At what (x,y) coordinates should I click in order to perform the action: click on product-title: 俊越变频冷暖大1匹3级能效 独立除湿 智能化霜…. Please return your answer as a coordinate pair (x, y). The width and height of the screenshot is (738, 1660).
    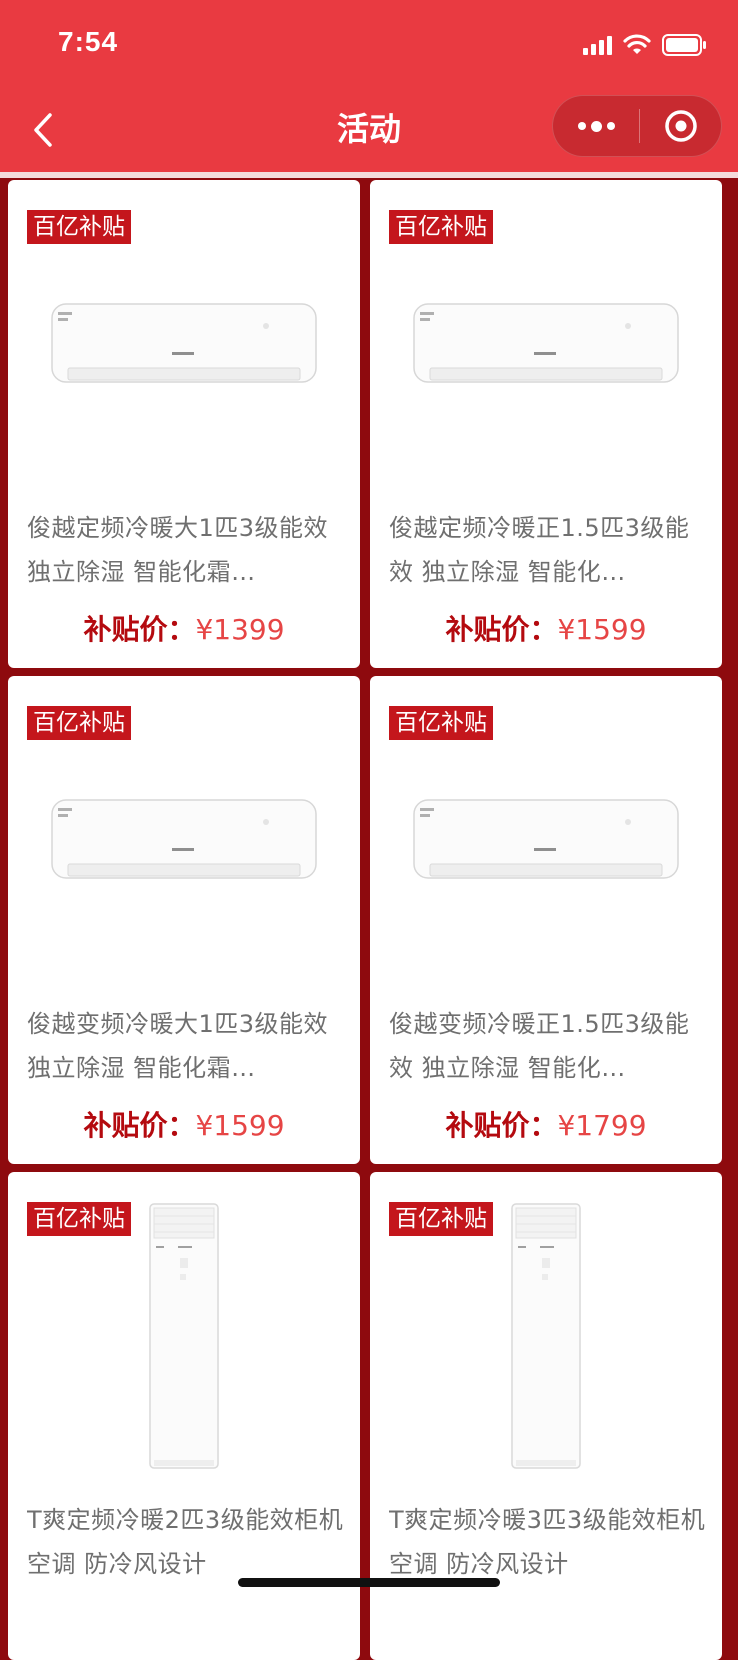
    Looking at the image, I should click on (178, 1046).